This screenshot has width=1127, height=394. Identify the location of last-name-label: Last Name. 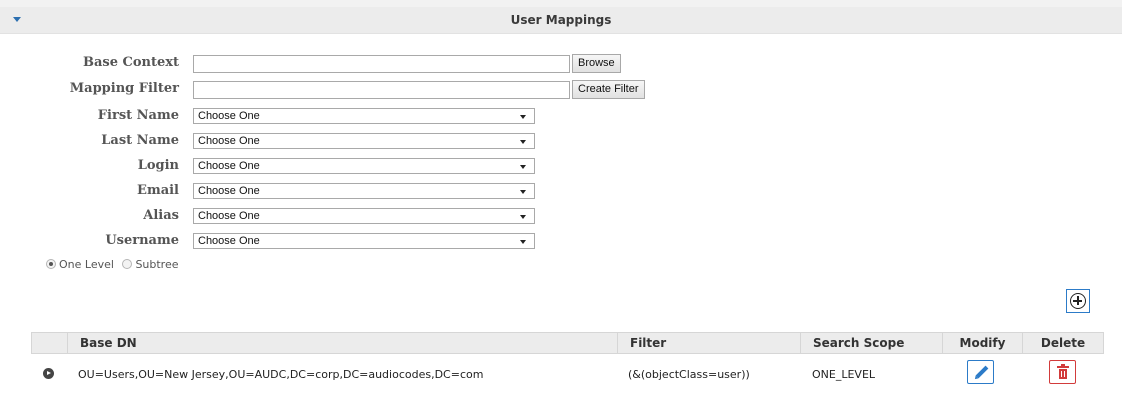
(140, 140).